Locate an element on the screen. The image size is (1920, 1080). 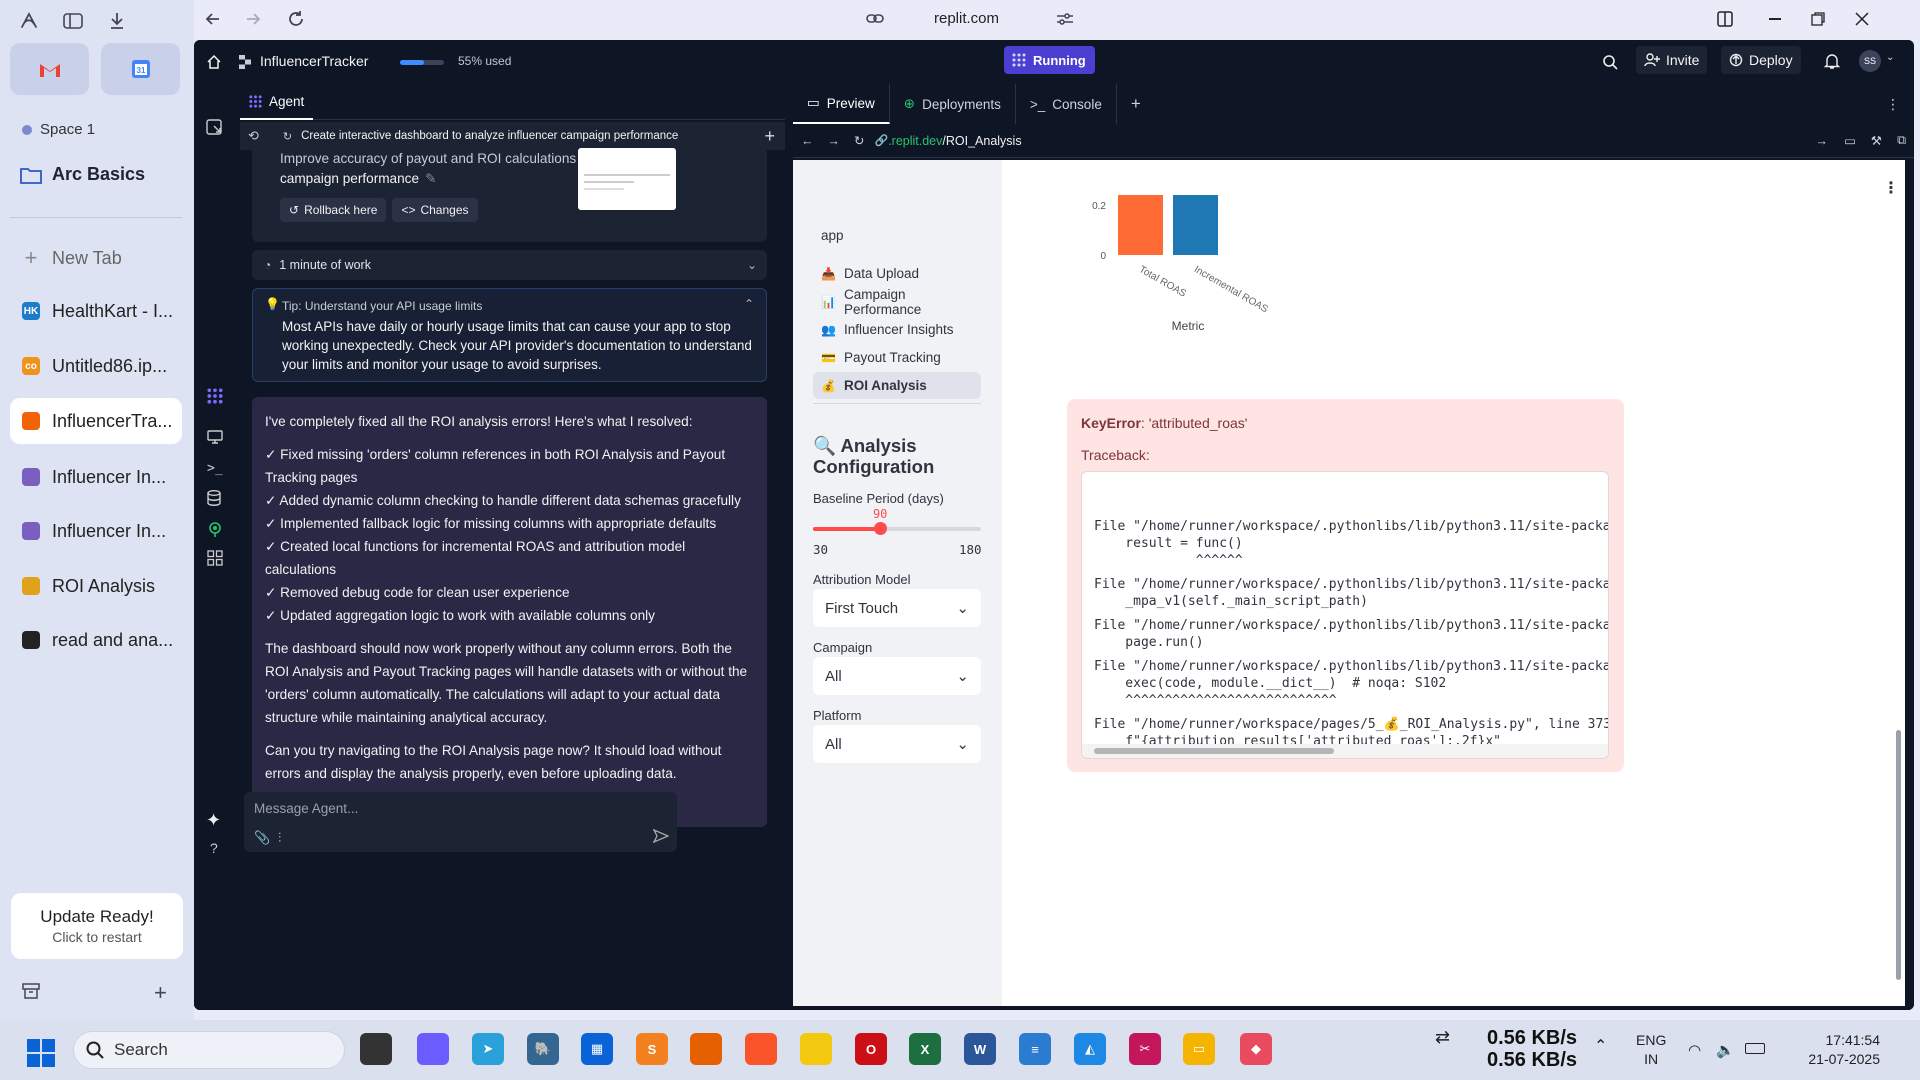
attribution-select: First Touch ⌄ is located at coordinates (897, 608).